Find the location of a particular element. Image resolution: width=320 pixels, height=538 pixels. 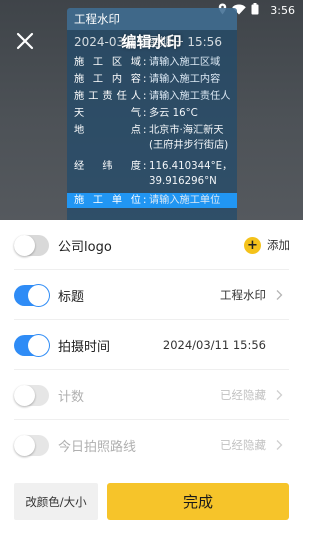

plus-icon: + is located at coordinates (252, 245).